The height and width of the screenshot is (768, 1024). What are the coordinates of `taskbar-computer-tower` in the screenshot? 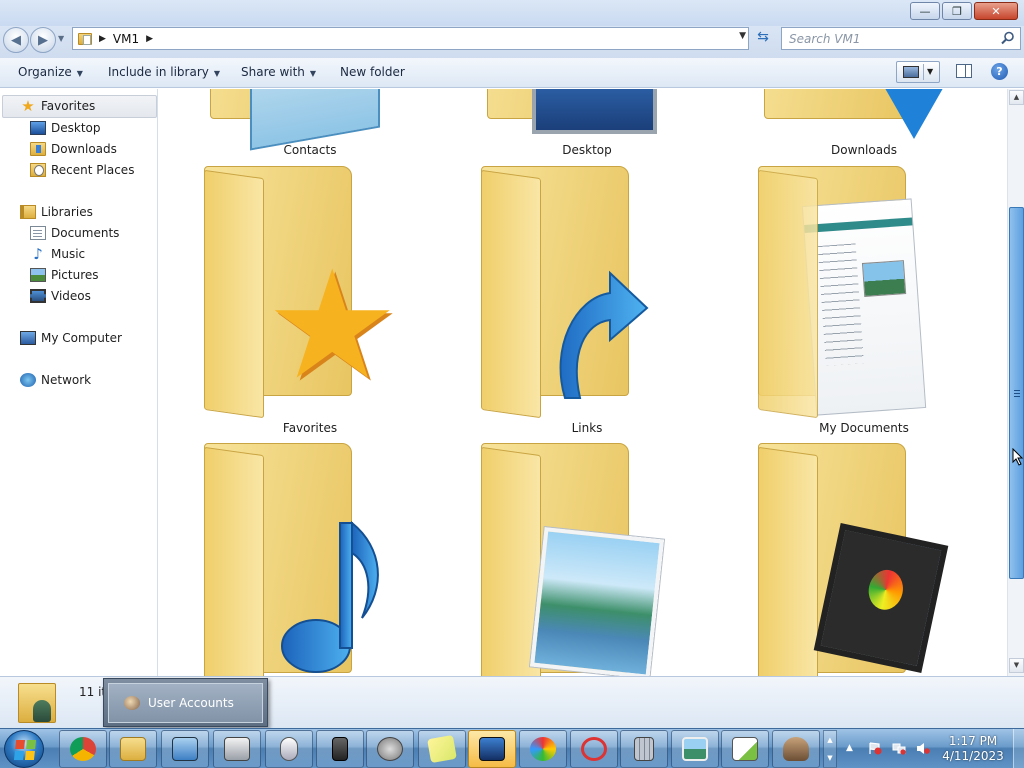 It's located at (340, 749).